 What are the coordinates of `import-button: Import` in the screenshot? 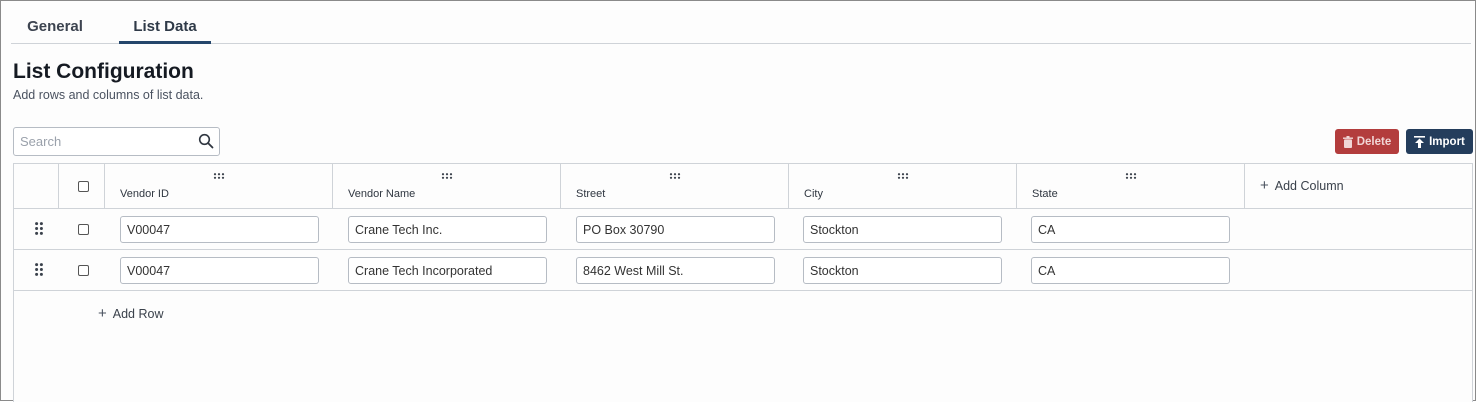 It's located at (1439, 141).